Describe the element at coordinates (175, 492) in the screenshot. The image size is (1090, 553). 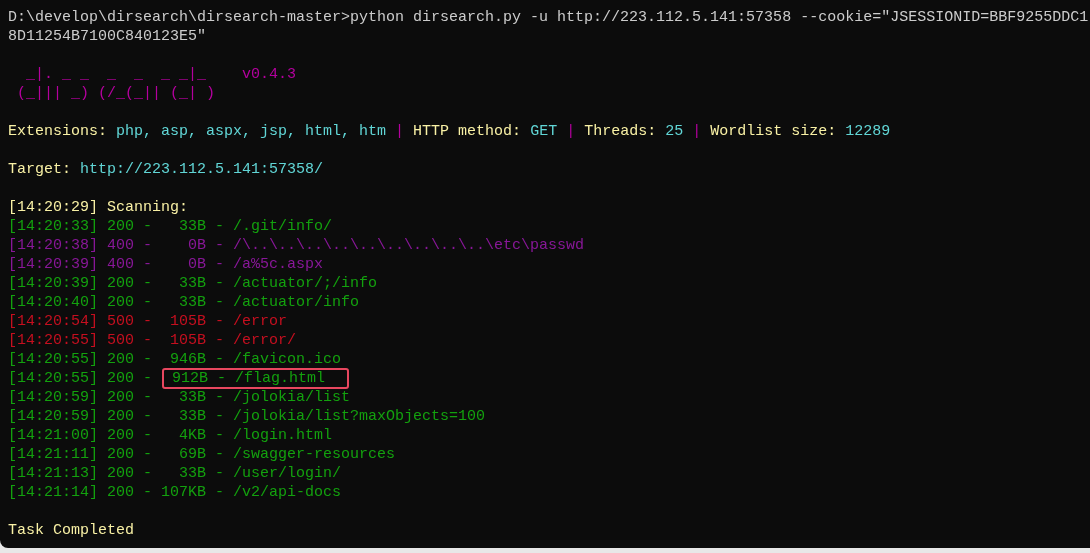
I see `log-line: [14:21:14] 200 - 107KB - /v2/api-docs` at that location.